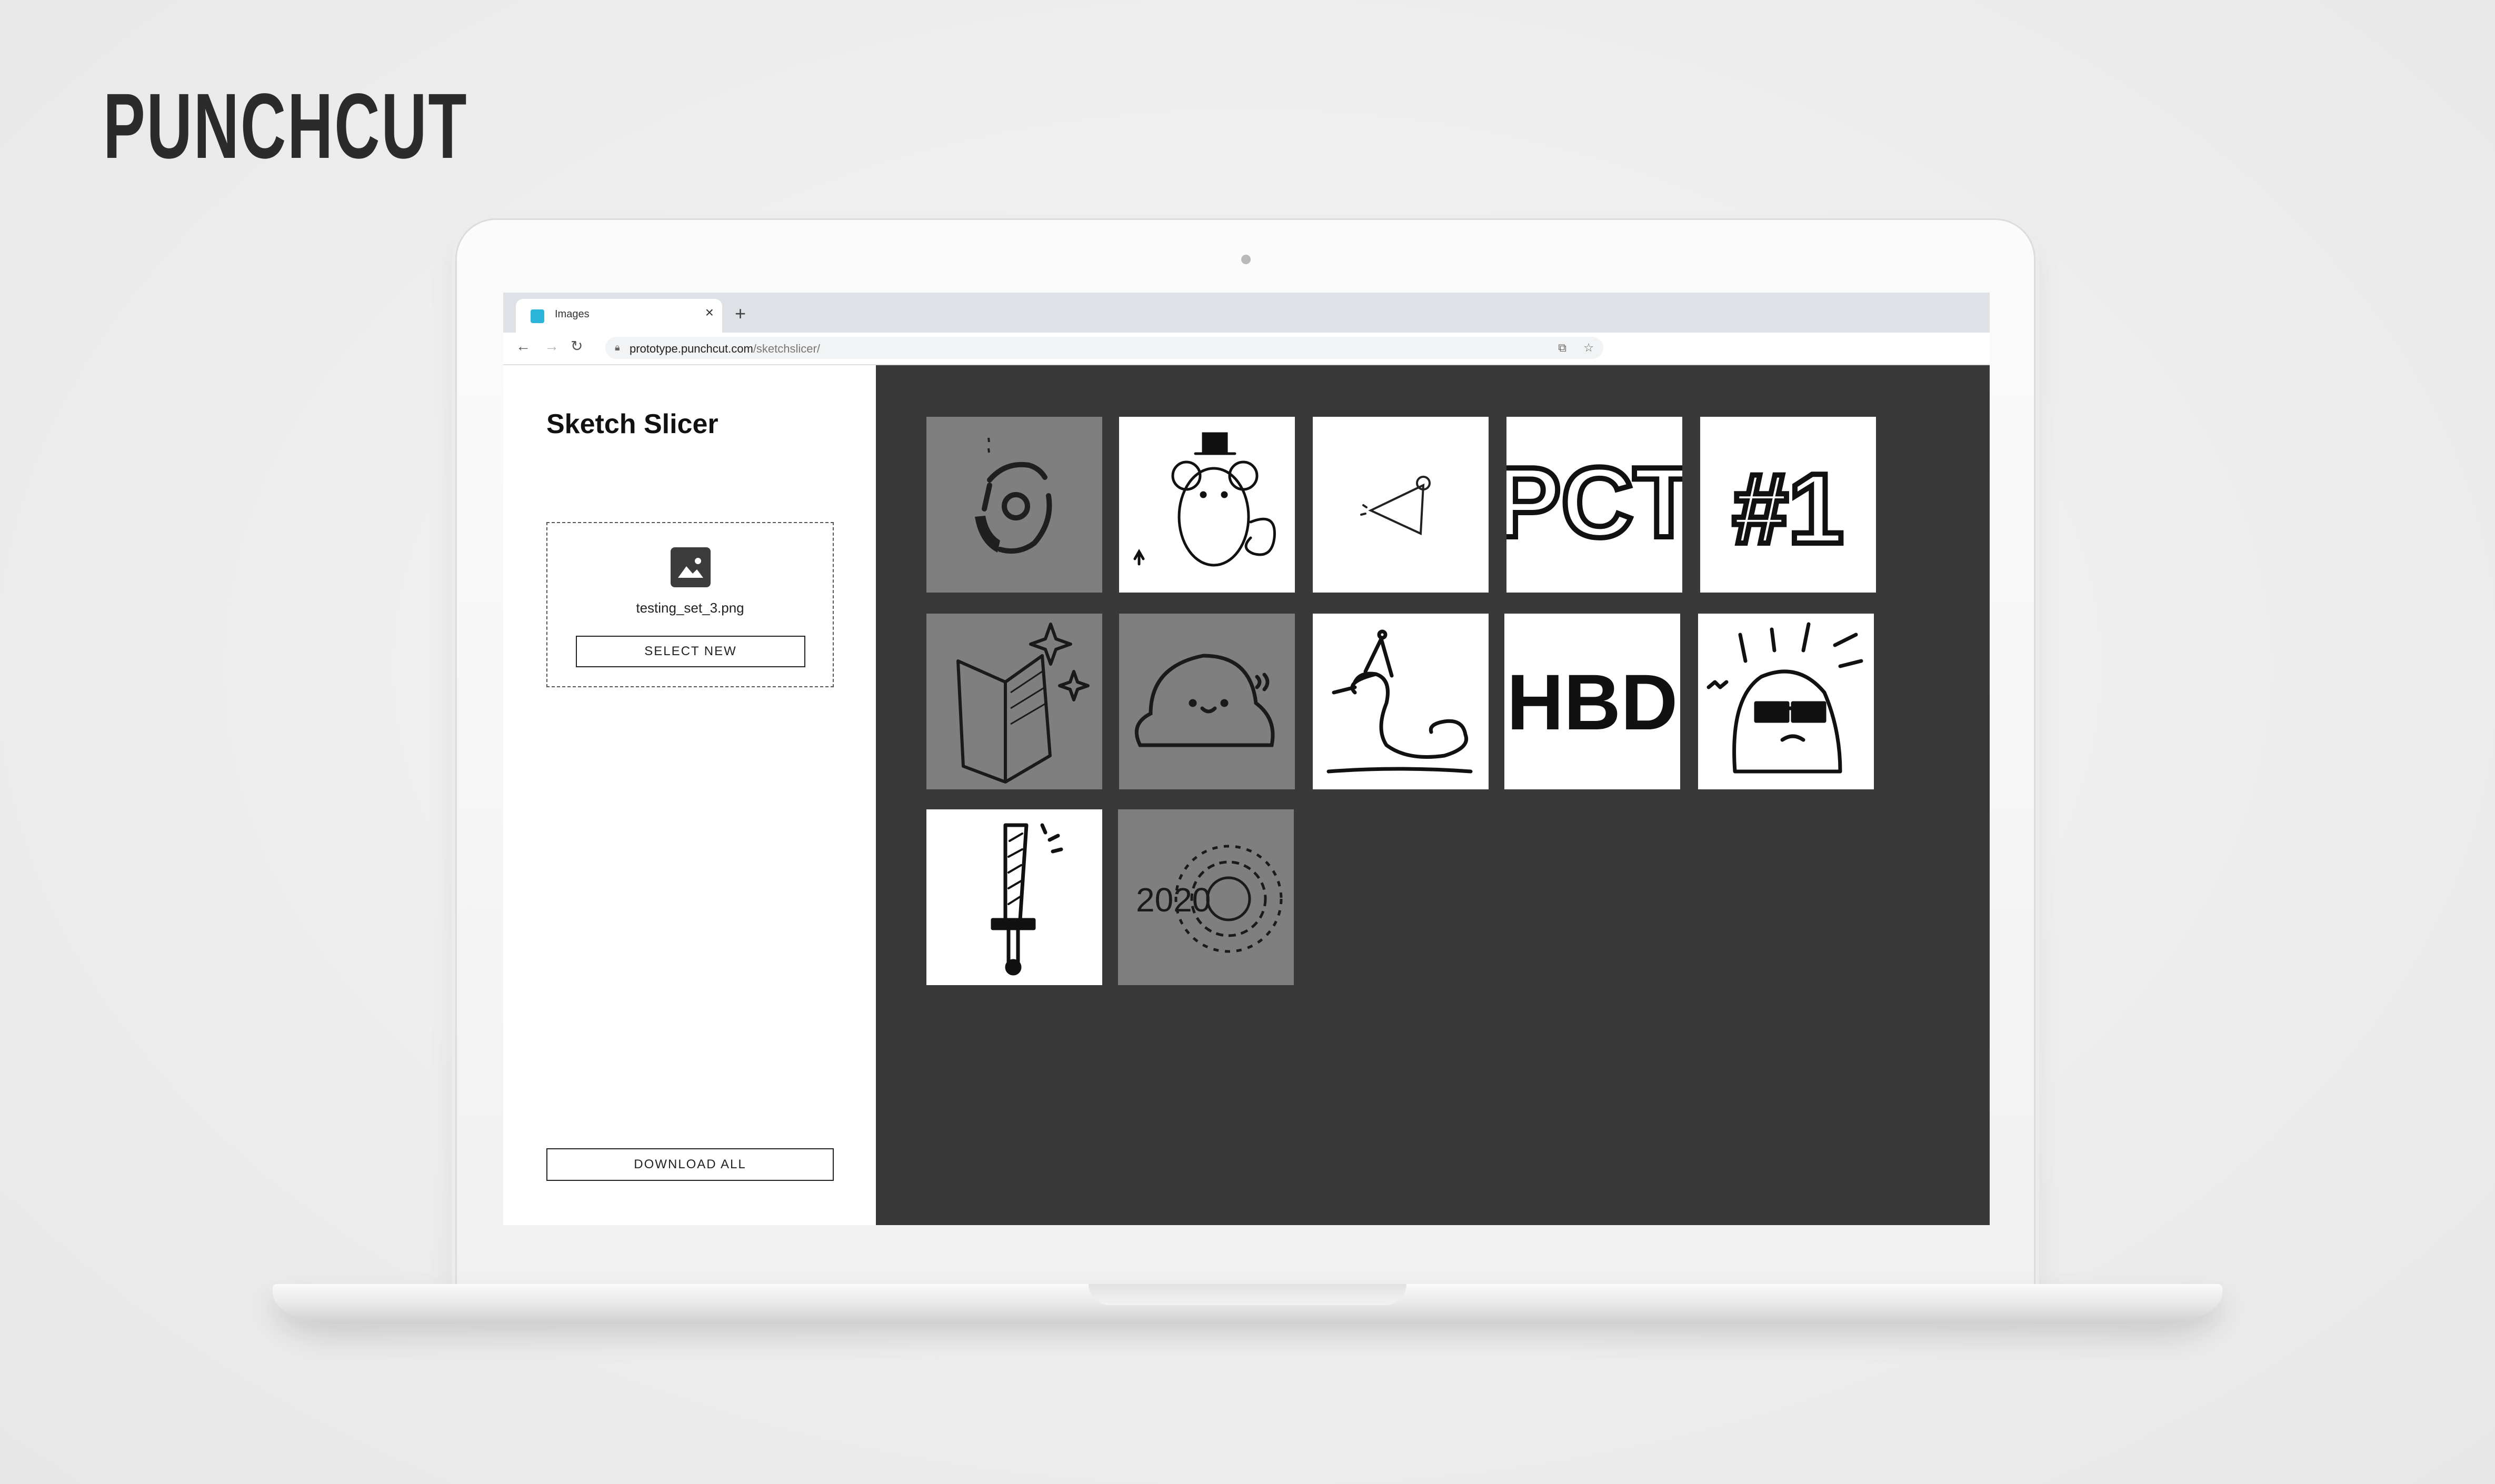 Image resolution: width=2495 pixels, height=1484 pixels. Describe the element at coordinates (786, 348) in the screenshot. I see `url-path: /sketchslicer/` at that location.